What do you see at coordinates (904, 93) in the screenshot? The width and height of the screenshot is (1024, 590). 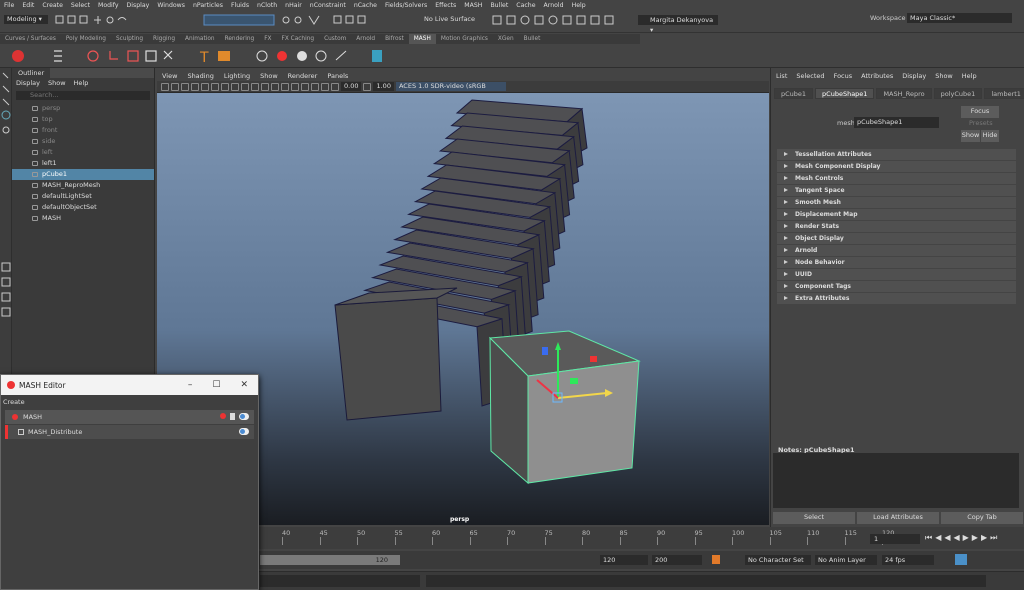 I see `attr-tab-mashrepro: MASH_Repro` at bounding box center [904, 93].